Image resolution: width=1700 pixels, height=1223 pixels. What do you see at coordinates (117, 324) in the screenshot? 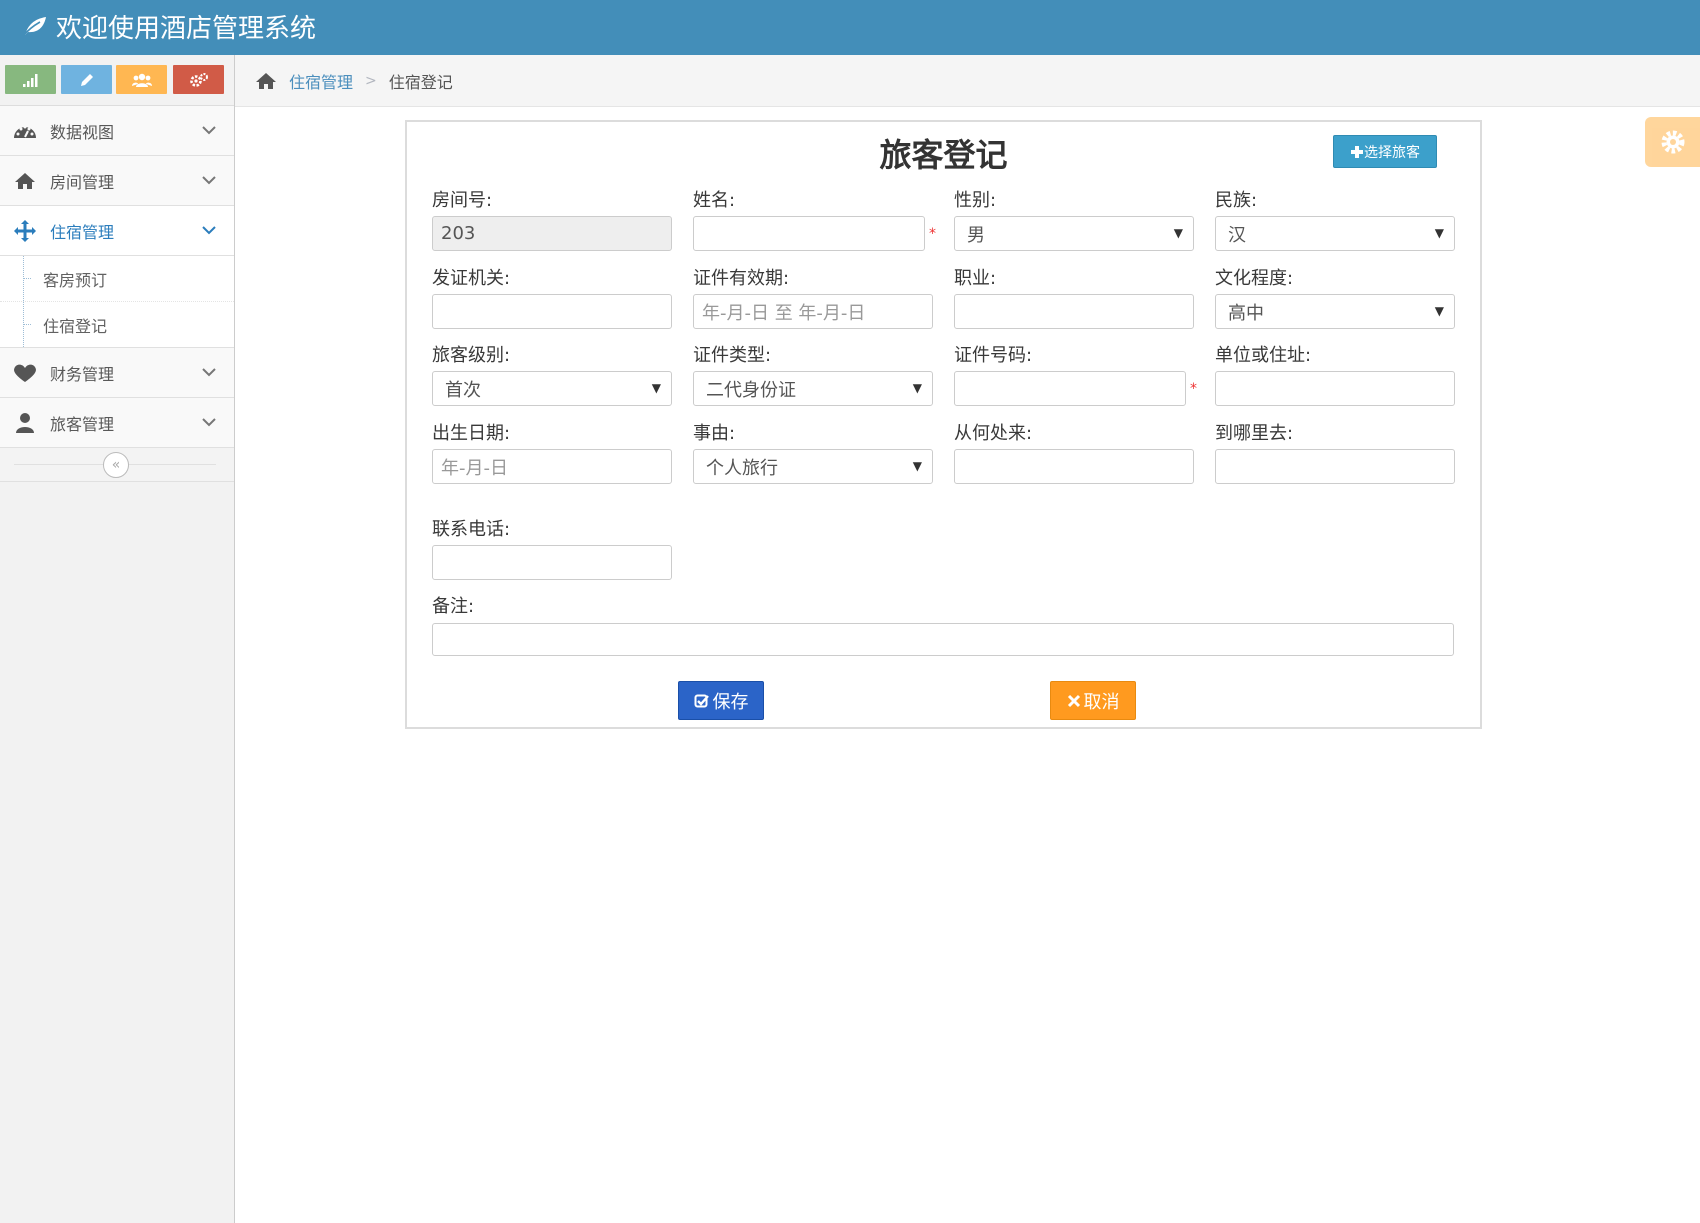
I see `sidebar-subitem-check-in: 住宿登记` at bounding box center [117, 324].